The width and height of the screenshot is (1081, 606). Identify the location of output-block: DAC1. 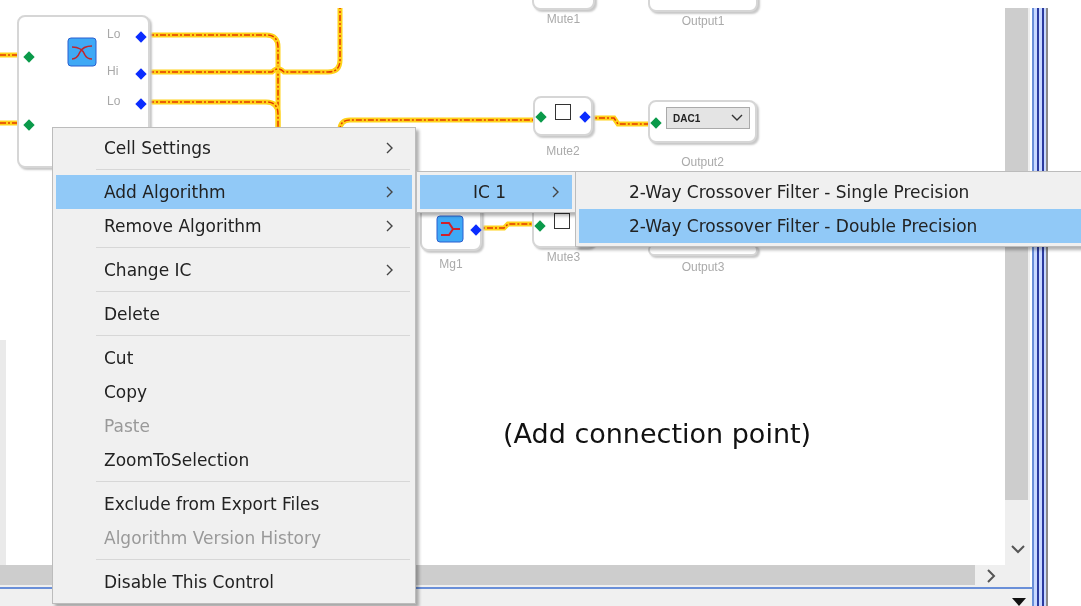
(702, 121).